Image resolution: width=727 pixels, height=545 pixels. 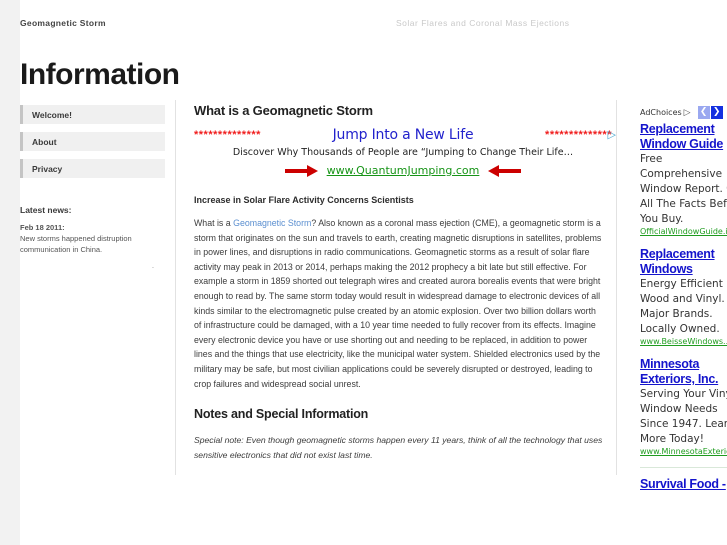 I want to click on sidebar-item-label: About, so click(x=44, y=141).